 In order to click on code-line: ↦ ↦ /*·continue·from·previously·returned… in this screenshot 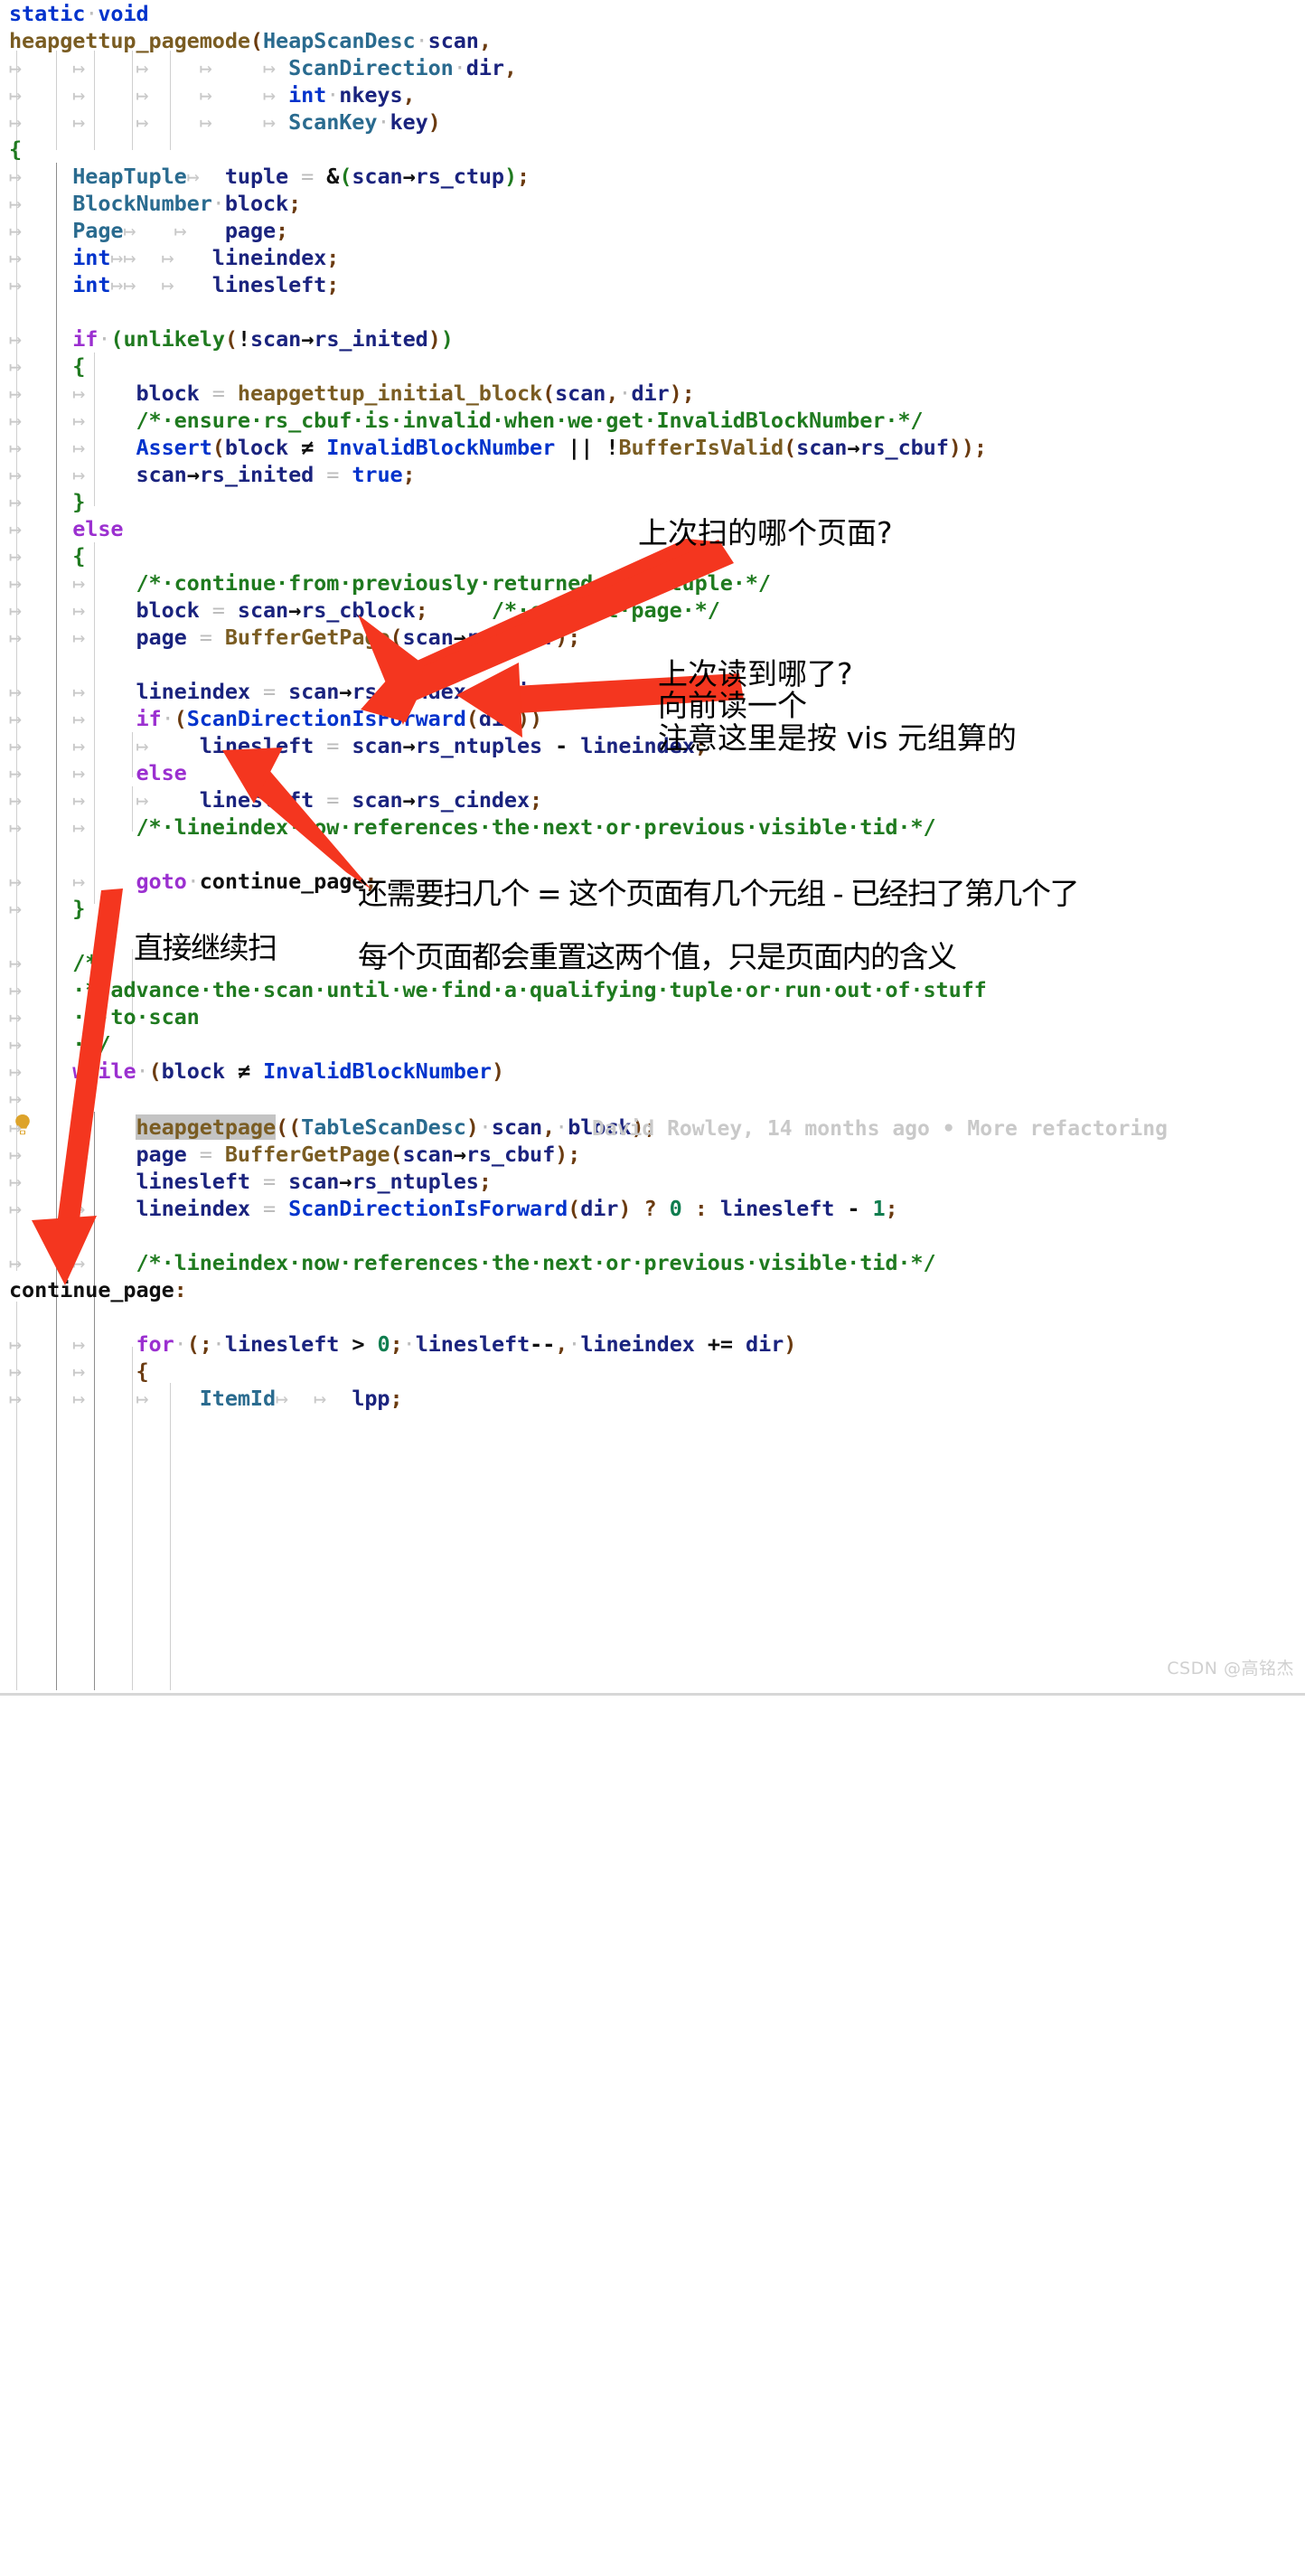, I will do `click(390, 583)`.